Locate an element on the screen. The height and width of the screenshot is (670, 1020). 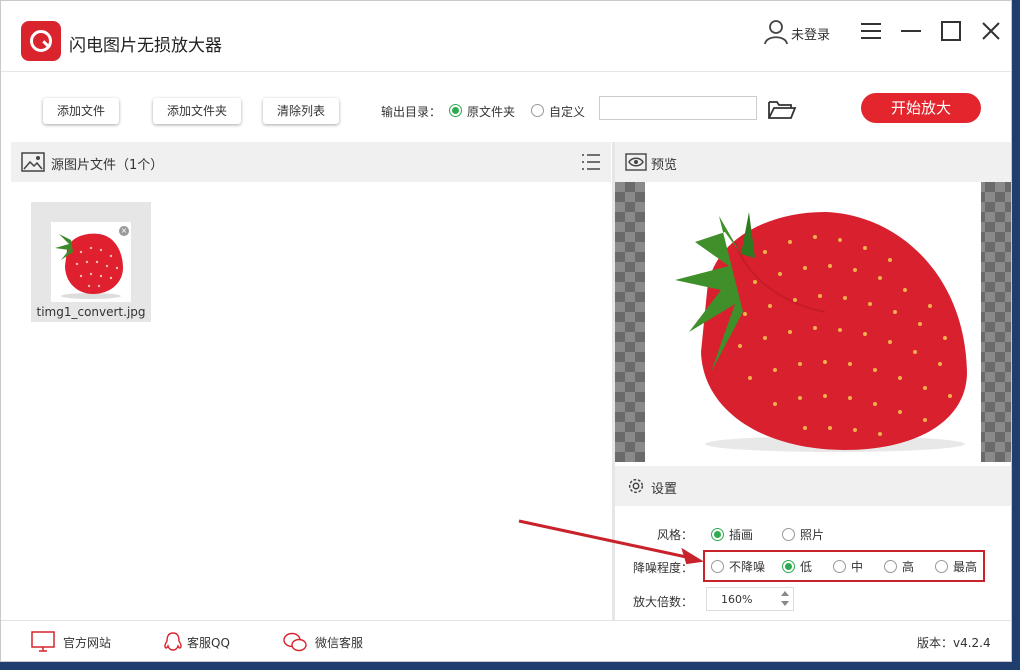
login-text: 未登录 is located at coordinates (810, 33).